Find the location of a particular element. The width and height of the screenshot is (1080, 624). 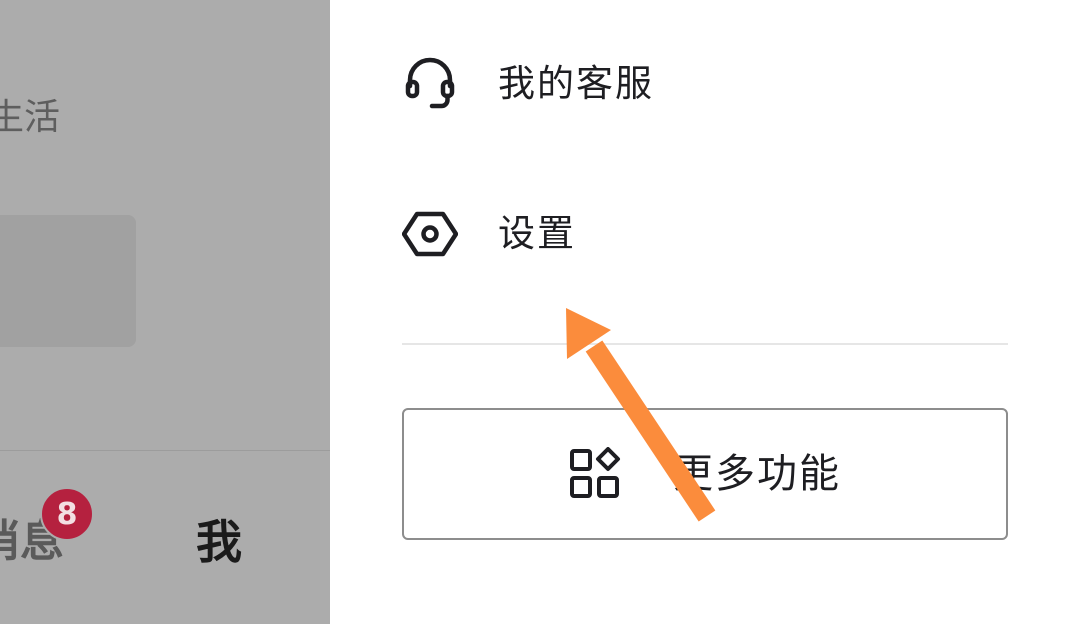

settings-label: 设置 is located at coordinates (537, 233).